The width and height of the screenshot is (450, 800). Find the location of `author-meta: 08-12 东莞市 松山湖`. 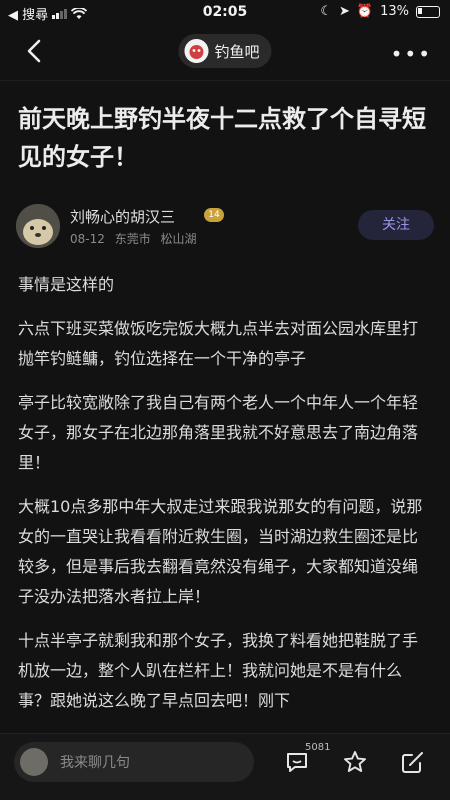

author-meta: 08-12 东莞市 松山湖 is located at coordinates (133, 238).